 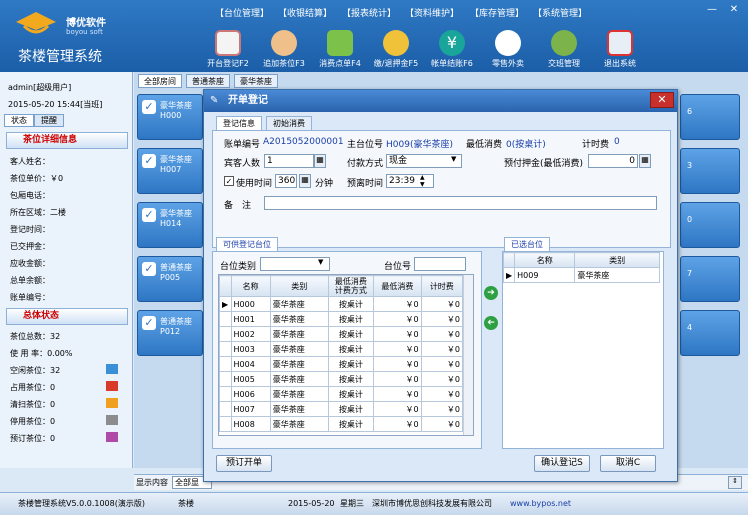 I want to click on table-row: H007 豪华茶座 按桌计 ￥0 ￥0, so click(x=341, y=409).